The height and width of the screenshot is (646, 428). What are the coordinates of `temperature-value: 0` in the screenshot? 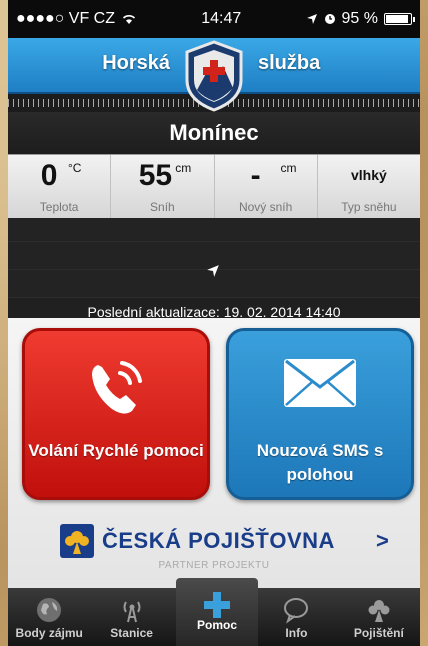 It's located at (49, 175).